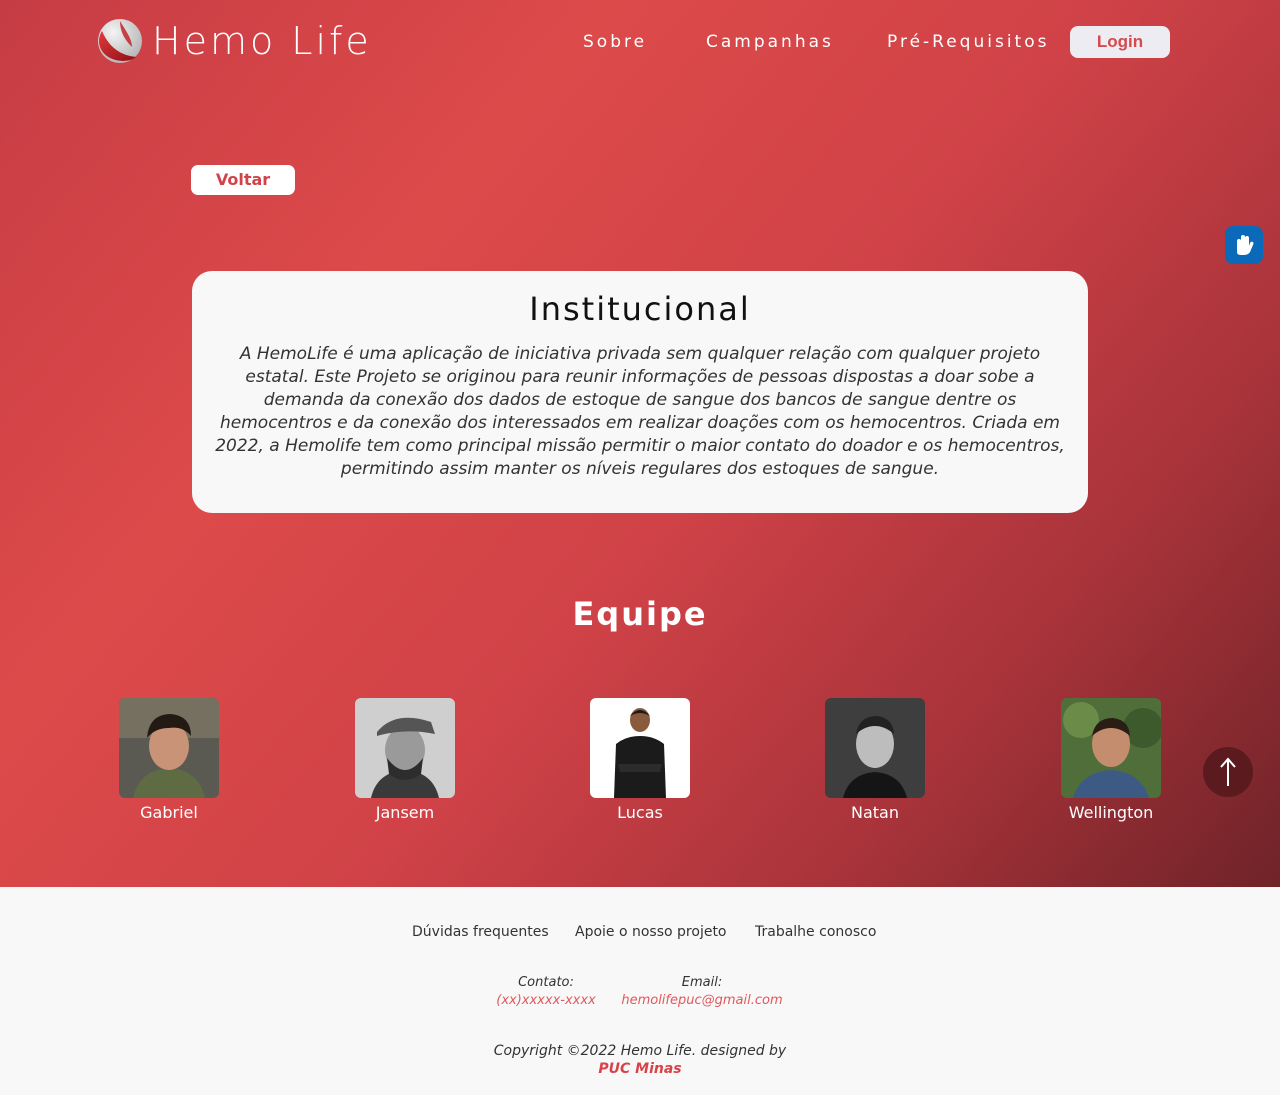 This screenshot has height=1095, width=1280. I want to click on member-name: Jansem, so click(405, 812).